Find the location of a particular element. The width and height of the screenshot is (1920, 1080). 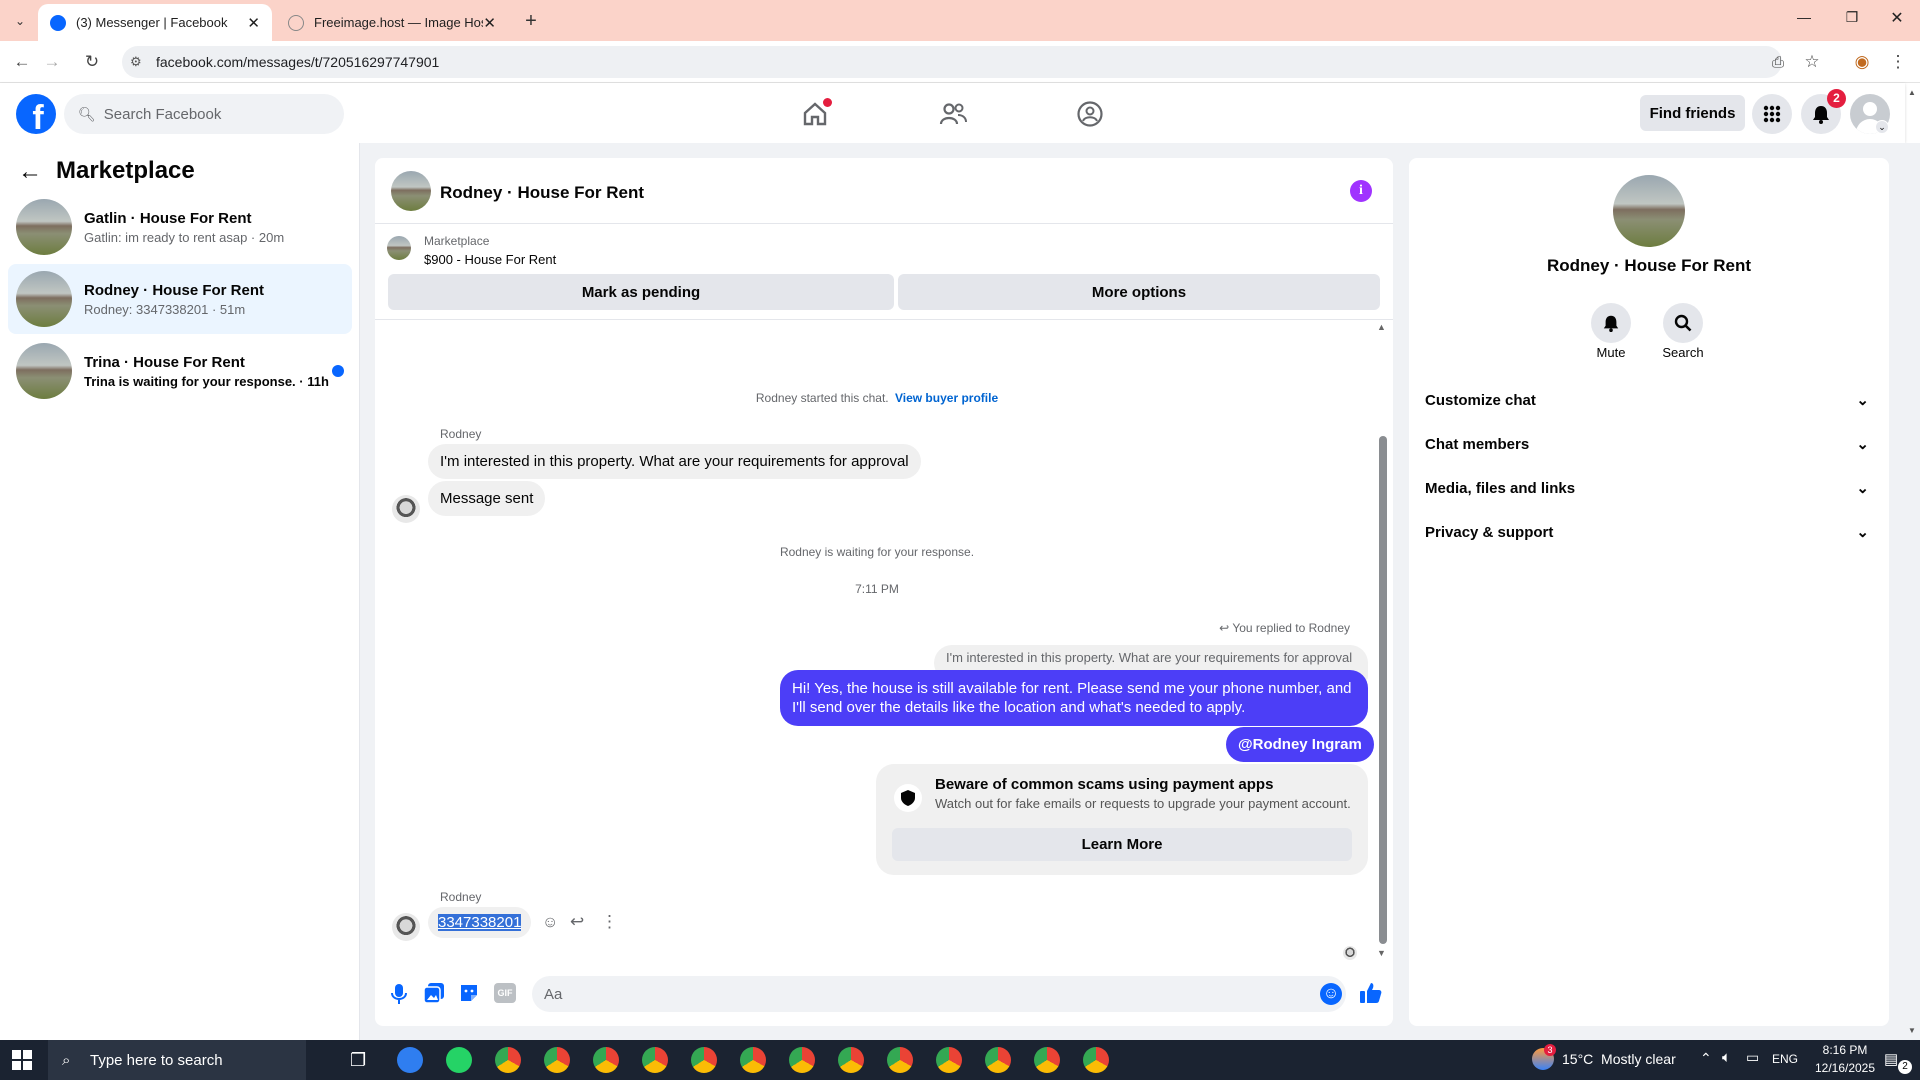

browser-menu-icon: ⋮ is located at coordinates (1898, 62).